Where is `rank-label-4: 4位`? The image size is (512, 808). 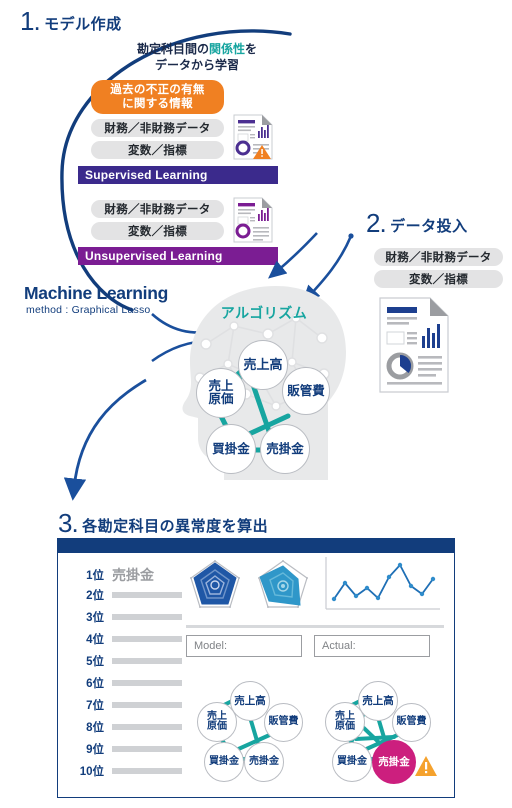
rank-label-4: 4位 is located at coordinates (95, 640).